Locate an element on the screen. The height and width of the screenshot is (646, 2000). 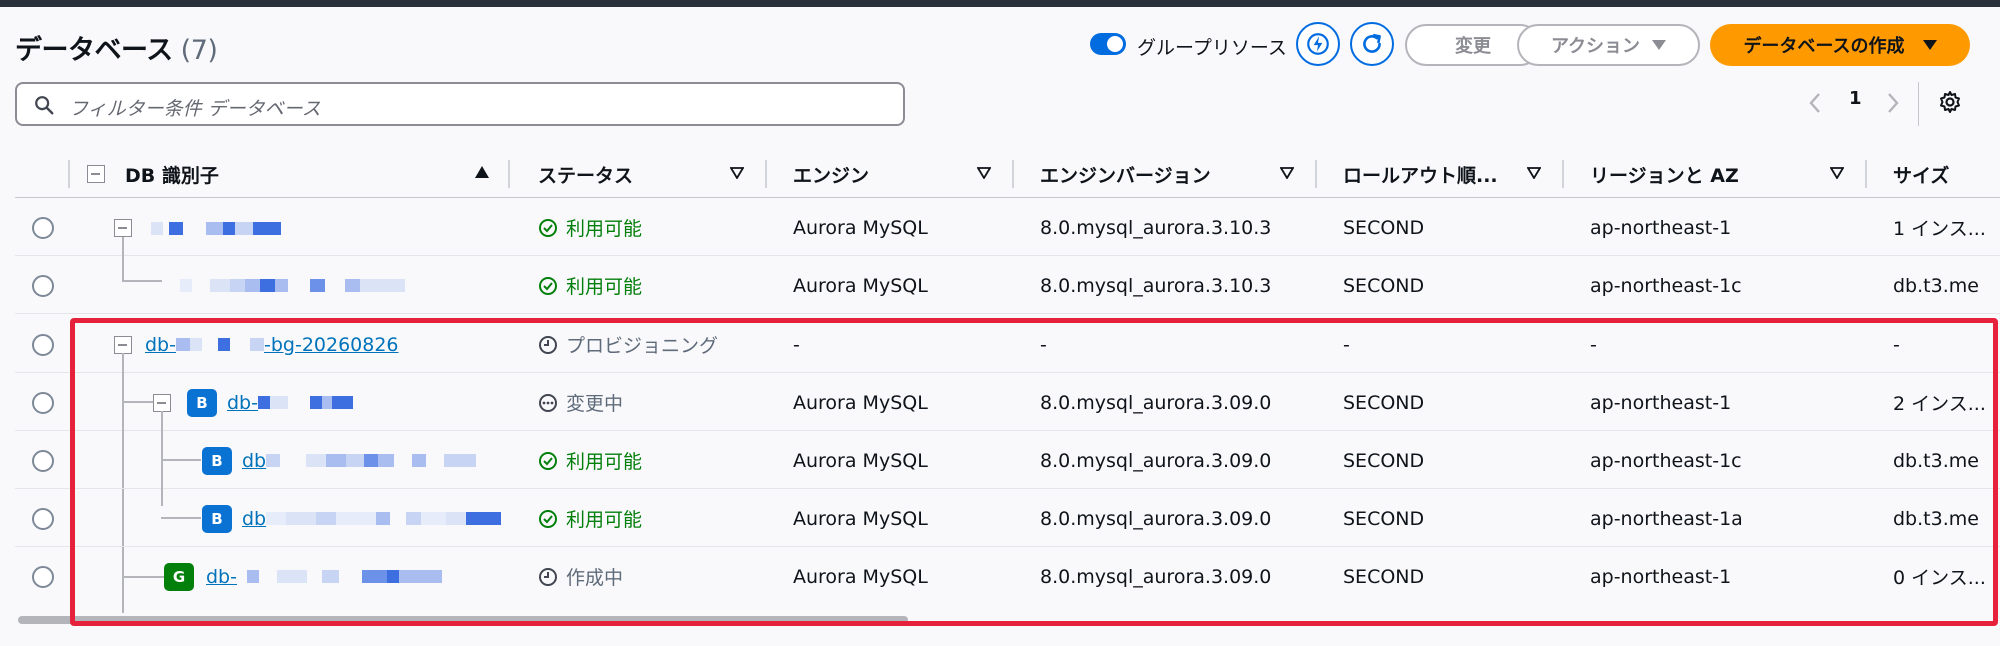
actions-dropdown: アクション is located at coordinates (1608, 45).